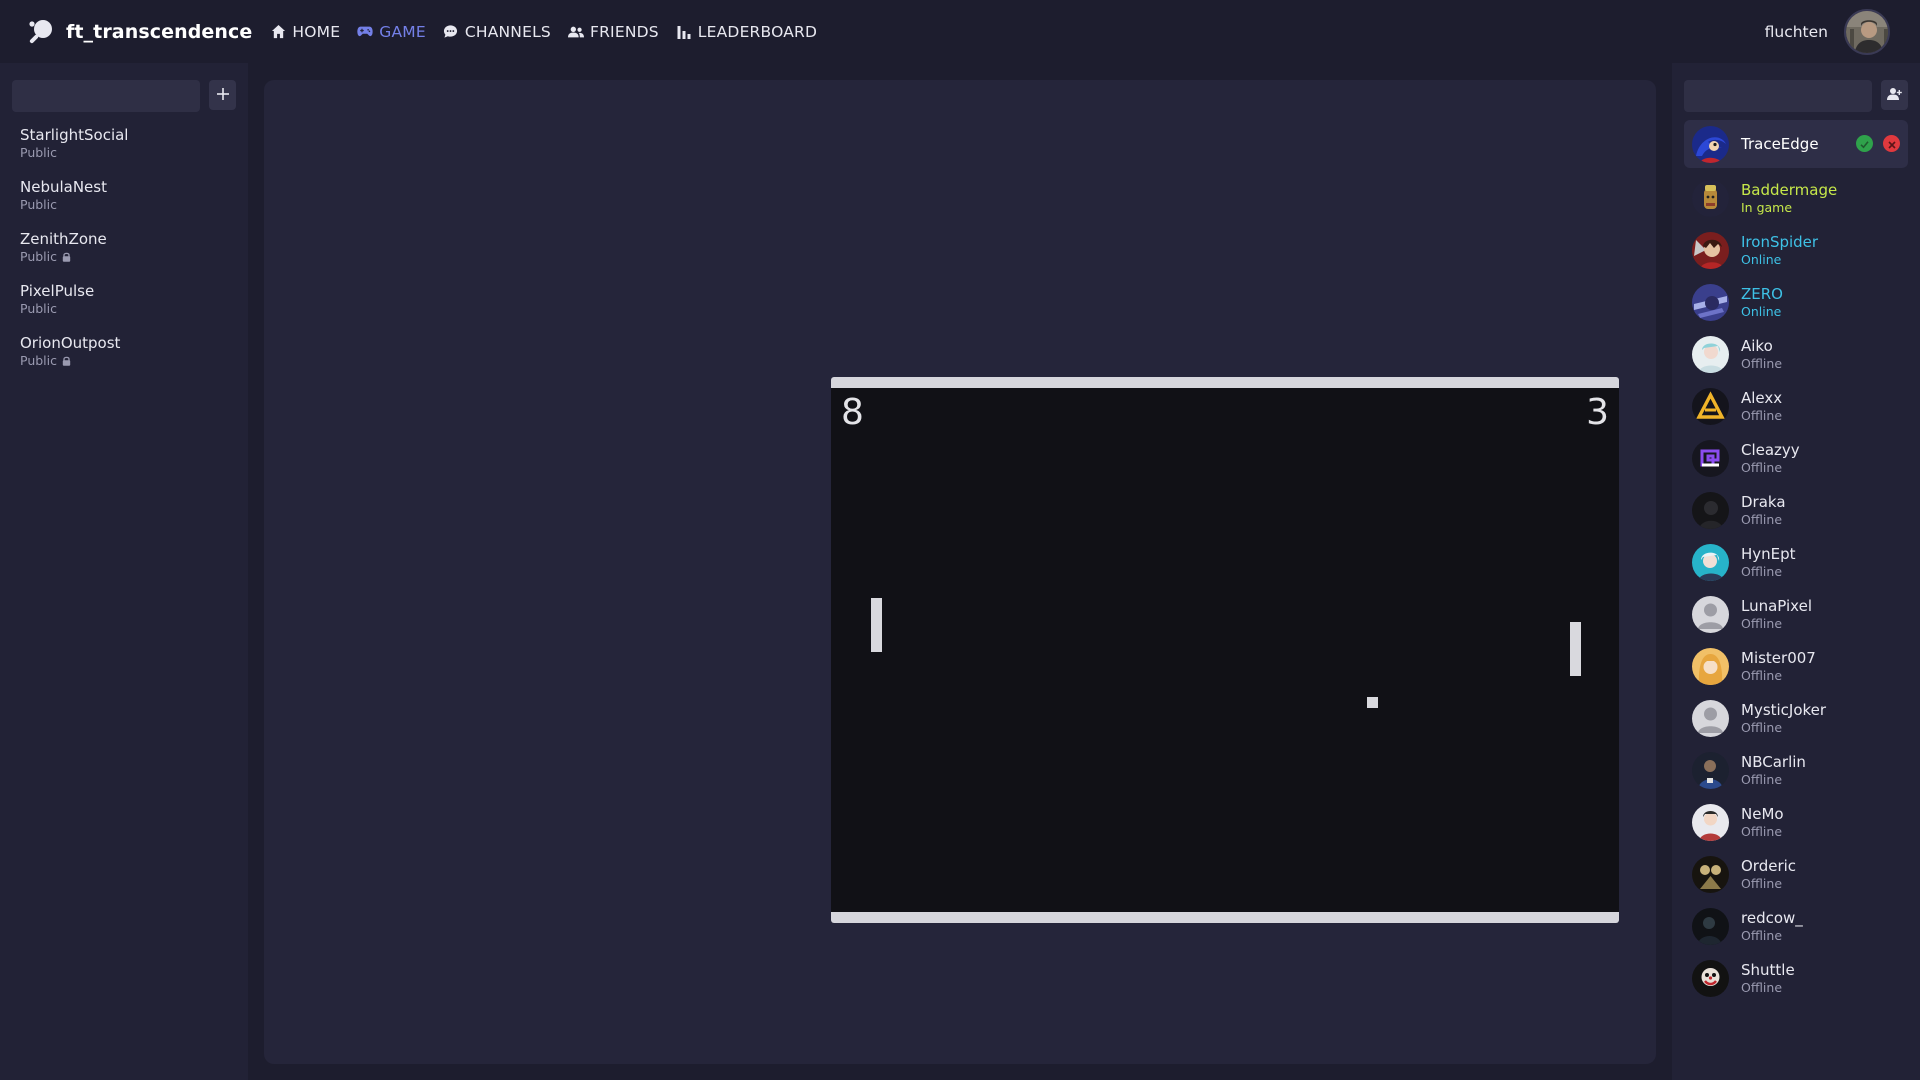  I want to click on friend-item: Baddermage In game, so click(1796, 198).